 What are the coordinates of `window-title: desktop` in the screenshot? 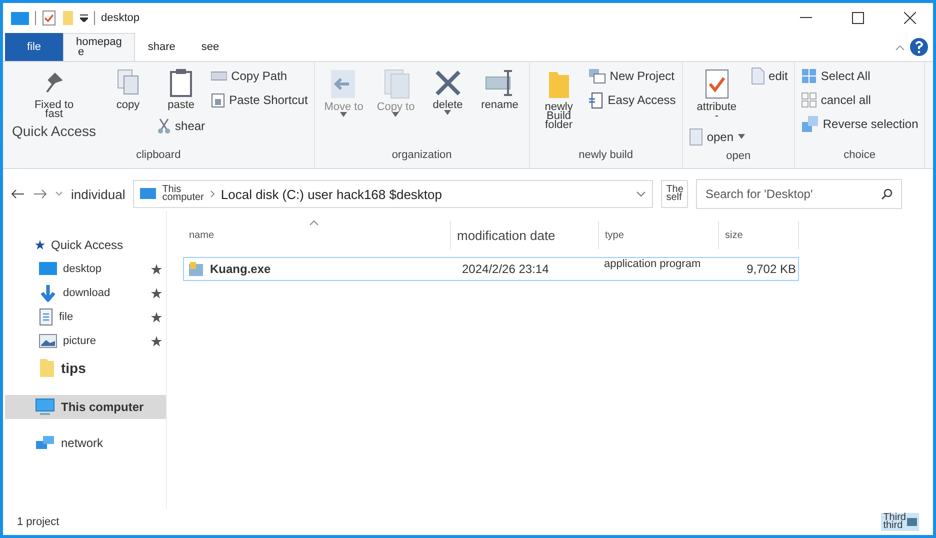 It's located at (120, 18).